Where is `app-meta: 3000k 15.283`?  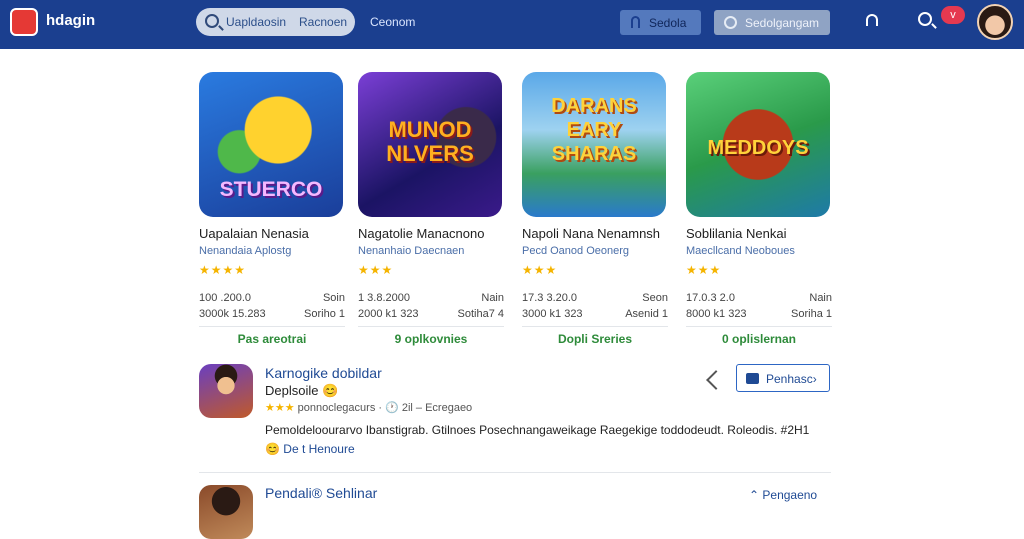 app-meta: 3000k 15.283 is located at coordinates (232, 314).